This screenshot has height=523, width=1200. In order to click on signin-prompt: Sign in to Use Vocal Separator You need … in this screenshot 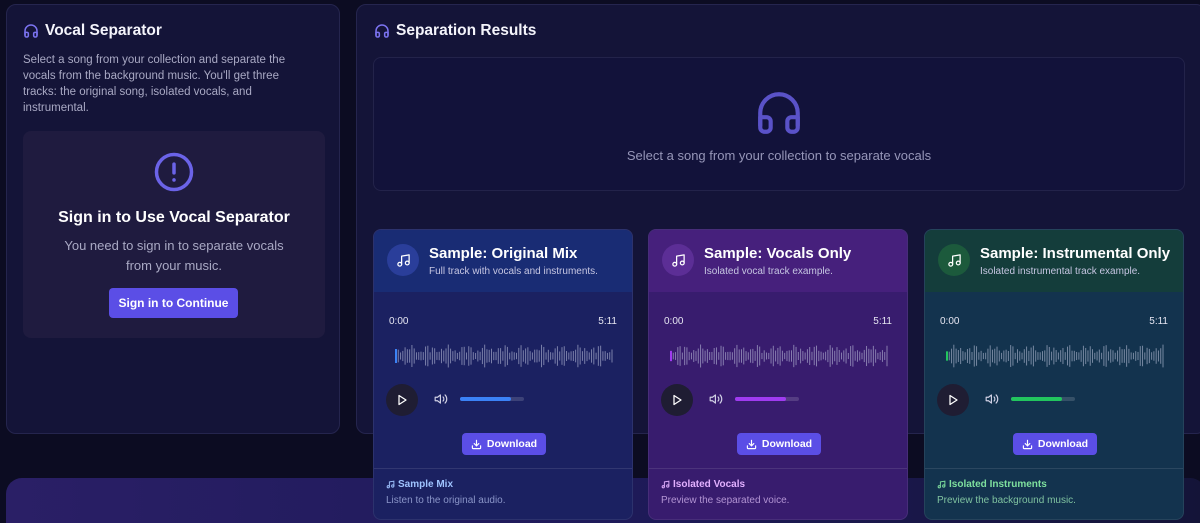, I will do `click(174, 234)`.